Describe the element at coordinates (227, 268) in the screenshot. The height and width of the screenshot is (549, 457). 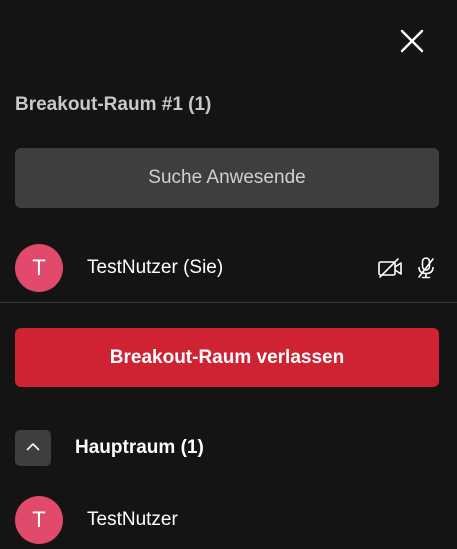
I see `participant-row-self: T TestNutzer (Sie)` at that location.